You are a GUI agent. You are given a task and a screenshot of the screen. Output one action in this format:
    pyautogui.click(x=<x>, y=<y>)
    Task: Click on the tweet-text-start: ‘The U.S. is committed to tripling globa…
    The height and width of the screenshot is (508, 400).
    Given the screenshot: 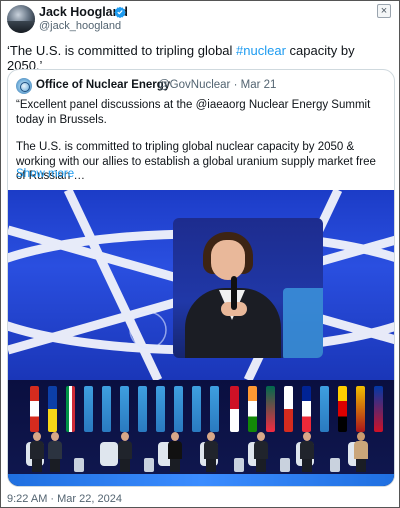 What is the action you would take?
    pyautogui.click(x=122, y=50)
    